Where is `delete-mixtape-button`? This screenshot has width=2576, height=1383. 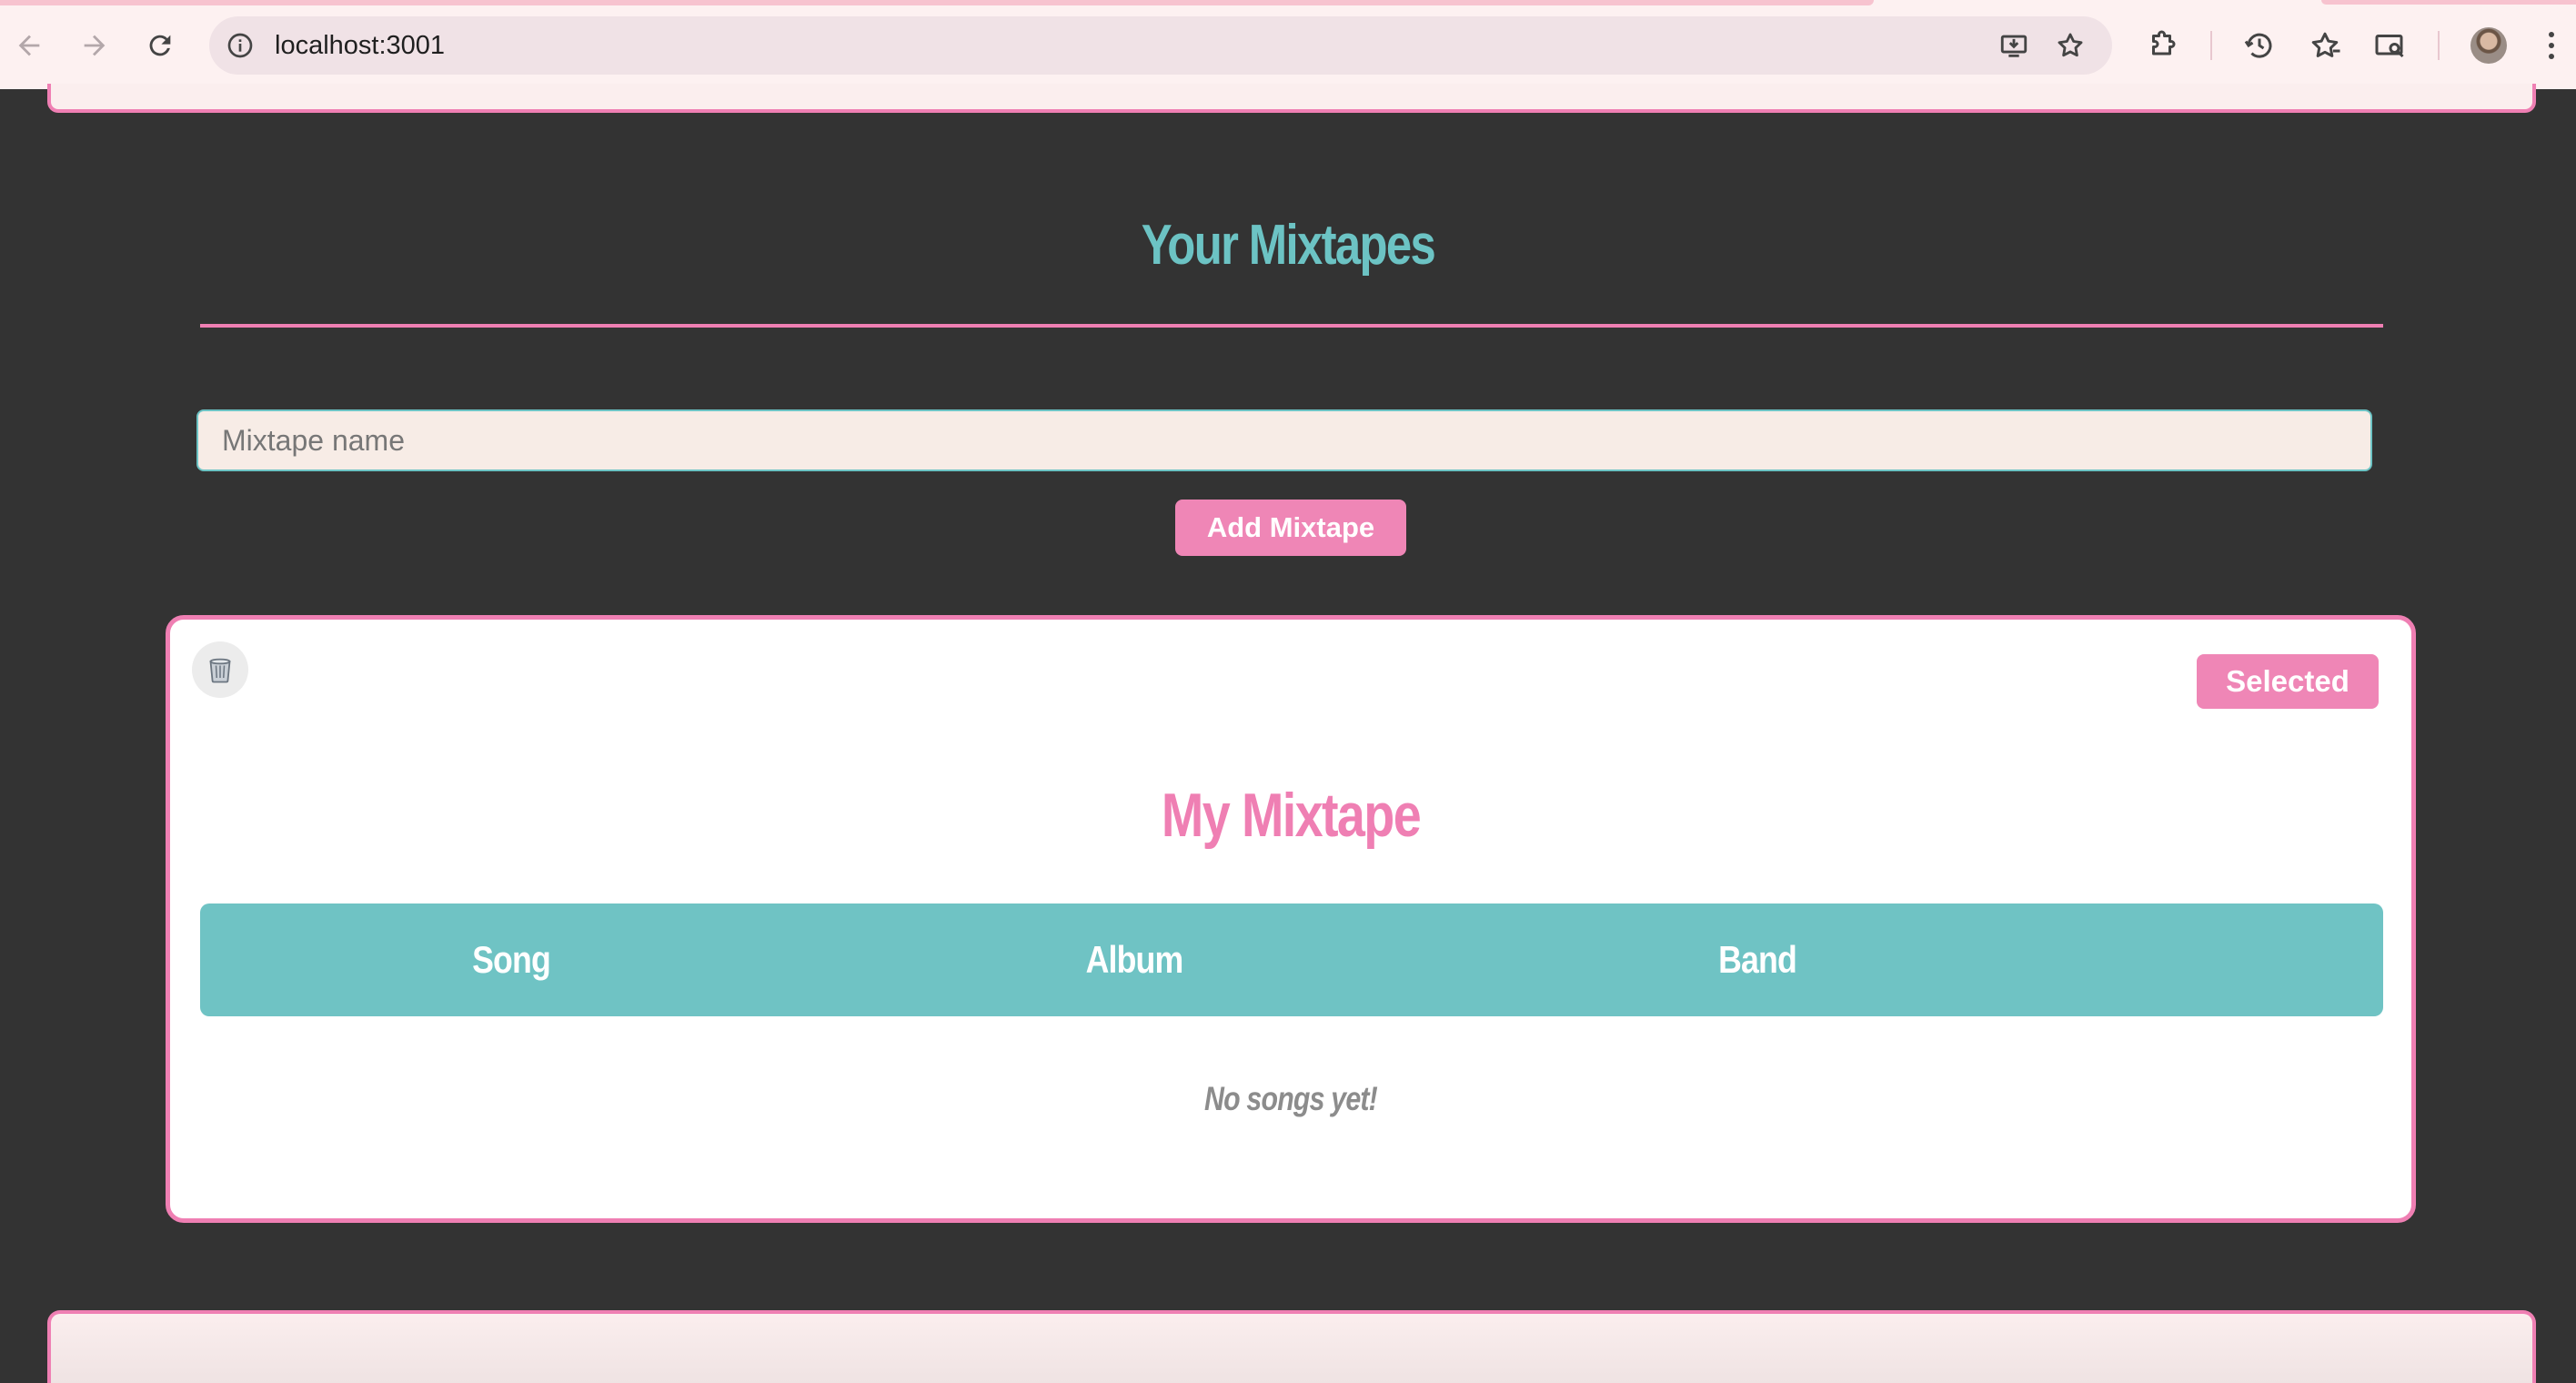
delete-mixtape-button is located at coordinates (220, 669).